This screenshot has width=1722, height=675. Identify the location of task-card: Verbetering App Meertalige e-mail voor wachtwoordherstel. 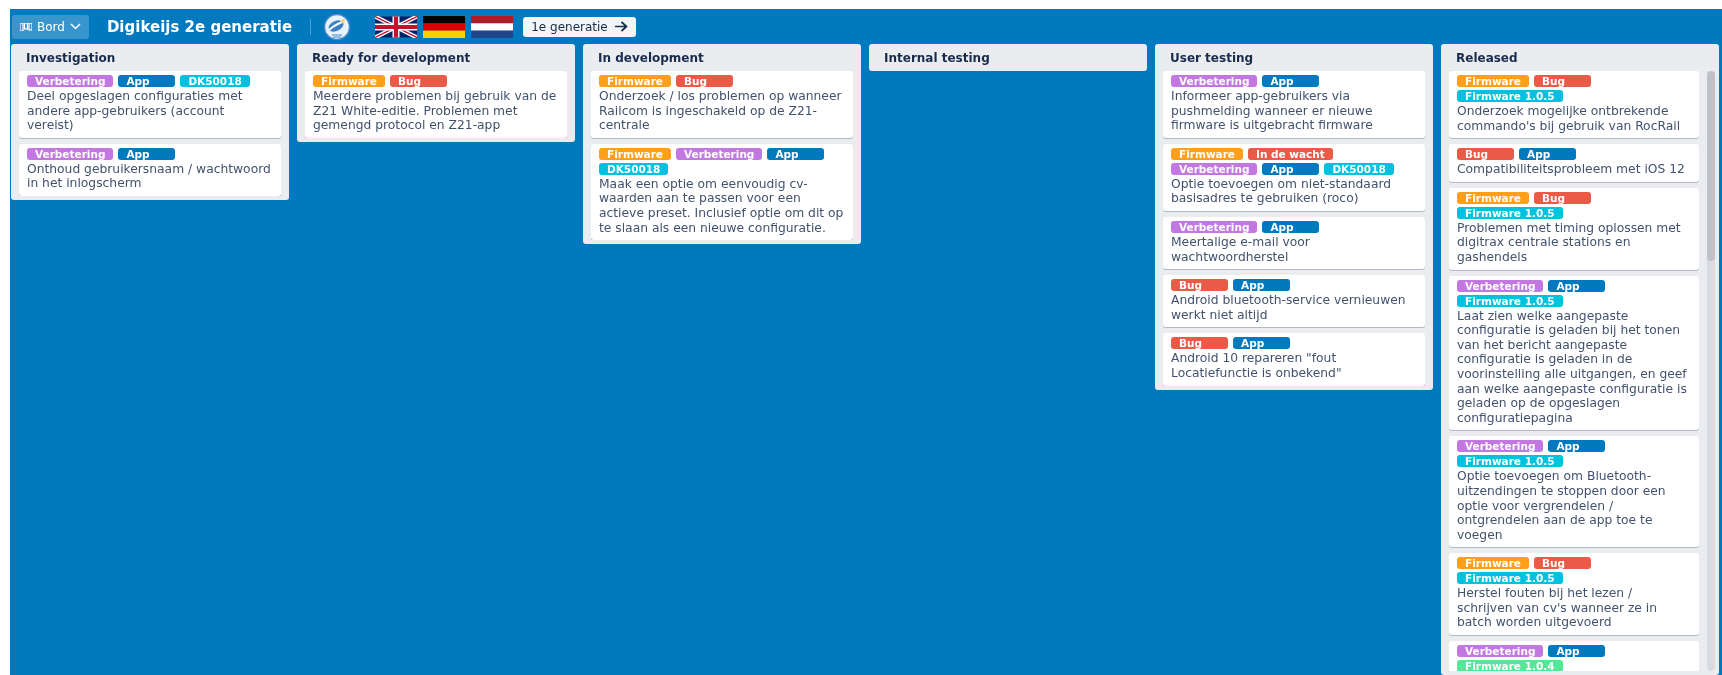
(1294, 243).